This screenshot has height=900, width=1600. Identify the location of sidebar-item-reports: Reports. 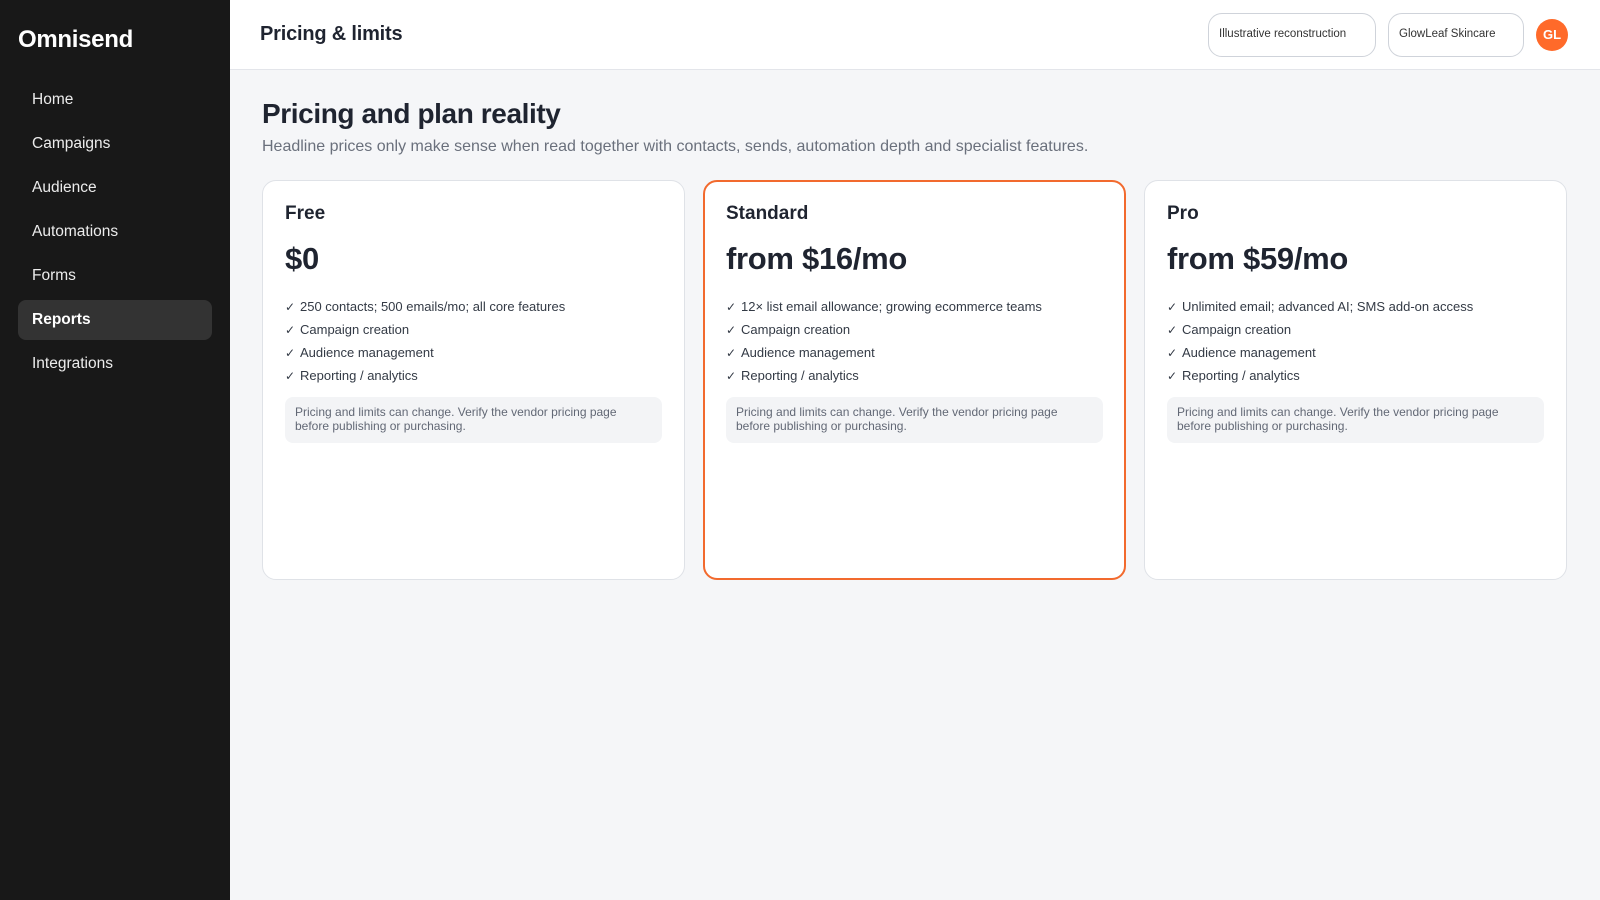
(115, 320).